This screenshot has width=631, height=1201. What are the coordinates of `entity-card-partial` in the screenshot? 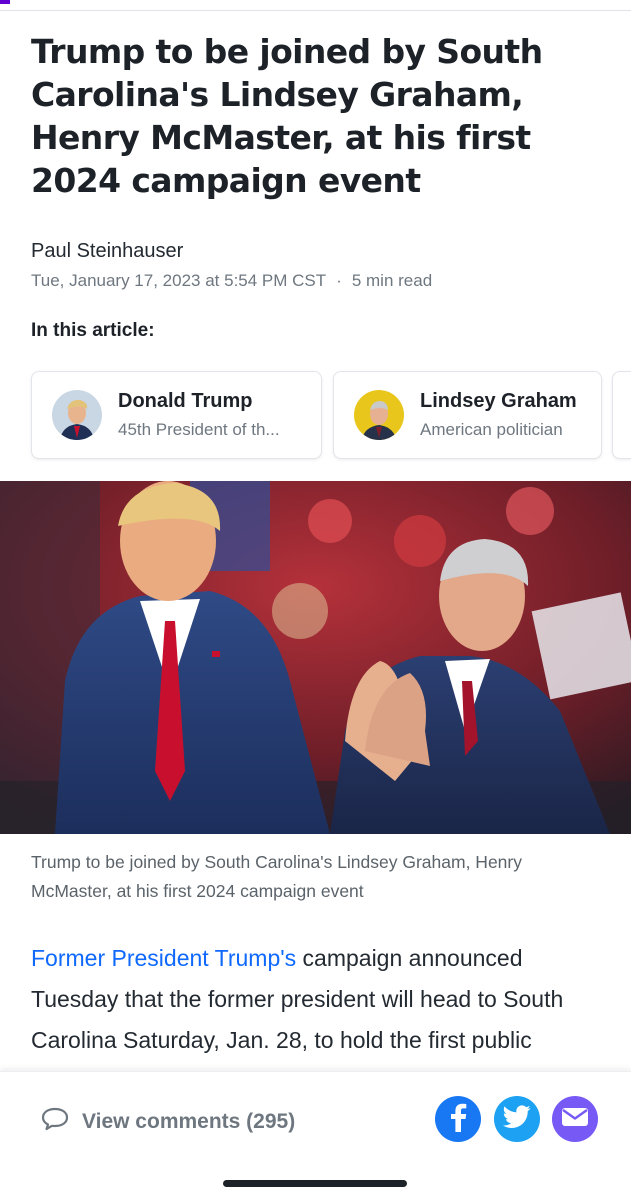 It's located at (621, 415).